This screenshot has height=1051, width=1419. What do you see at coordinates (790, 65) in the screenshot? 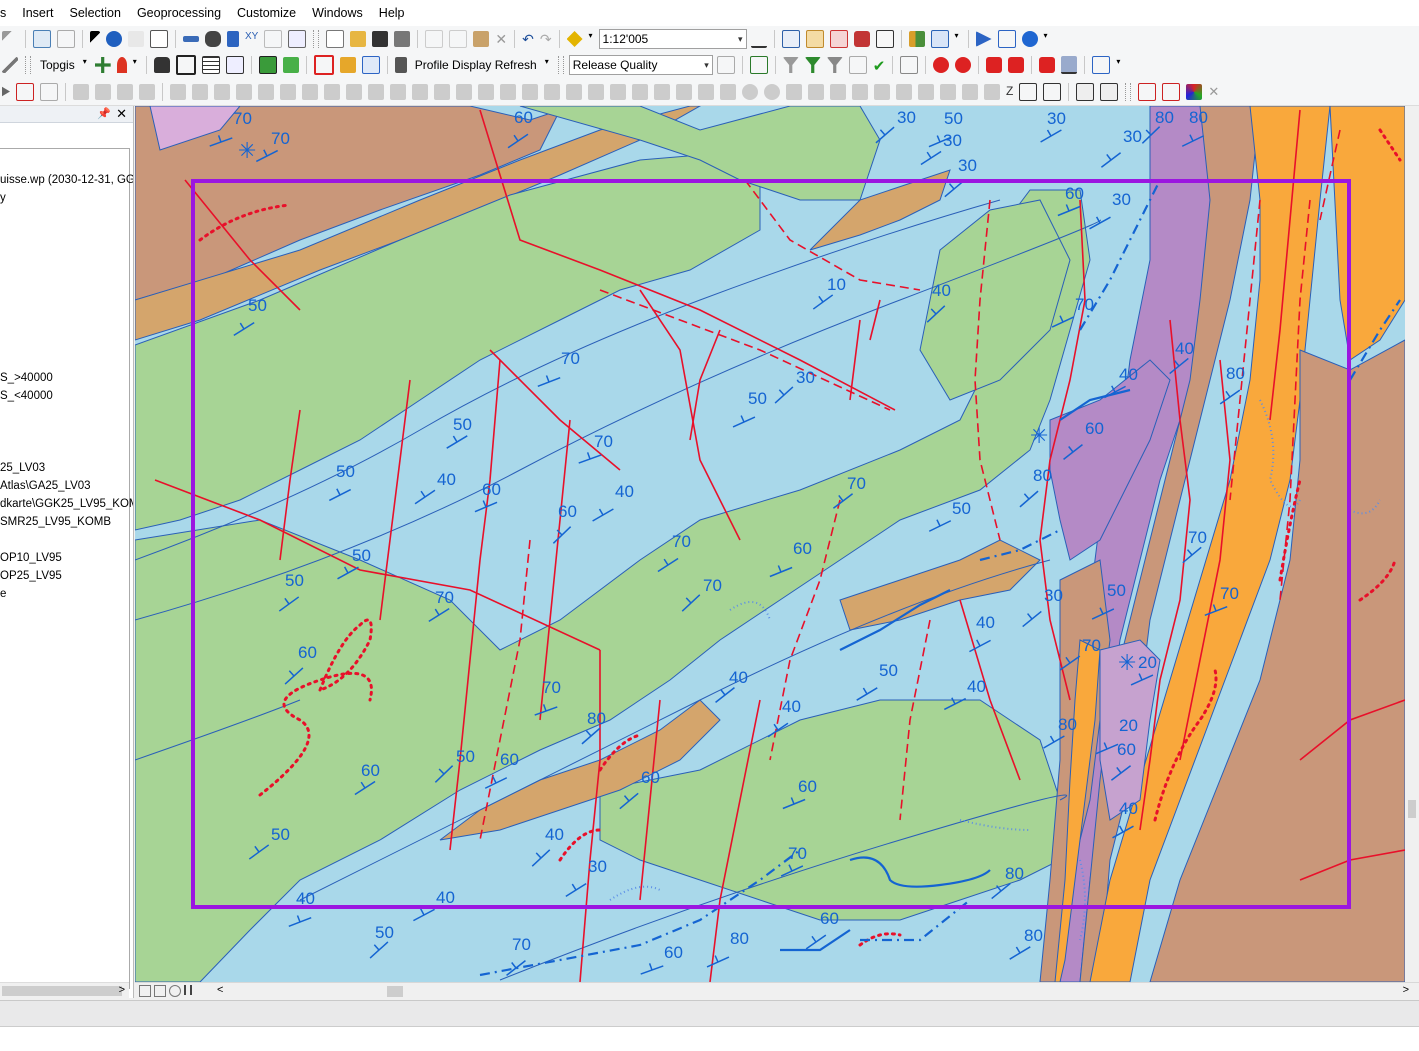
I see `filter-icon` at bounding box center [790, 65].